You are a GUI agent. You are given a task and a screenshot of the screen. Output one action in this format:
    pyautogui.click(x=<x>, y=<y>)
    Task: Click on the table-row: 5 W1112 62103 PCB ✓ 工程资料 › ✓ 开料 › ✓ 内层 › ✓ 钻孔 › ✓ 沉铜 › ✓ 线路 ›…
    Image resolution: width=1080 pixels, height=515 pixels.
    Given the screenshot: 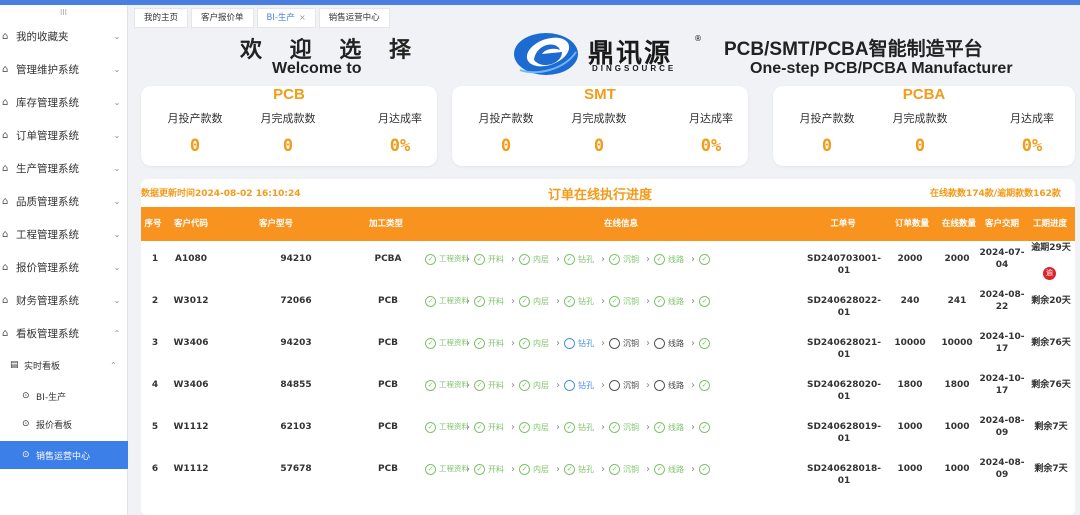 What is the action you would take?
    pyautogui.click(x=608, y=427)
    